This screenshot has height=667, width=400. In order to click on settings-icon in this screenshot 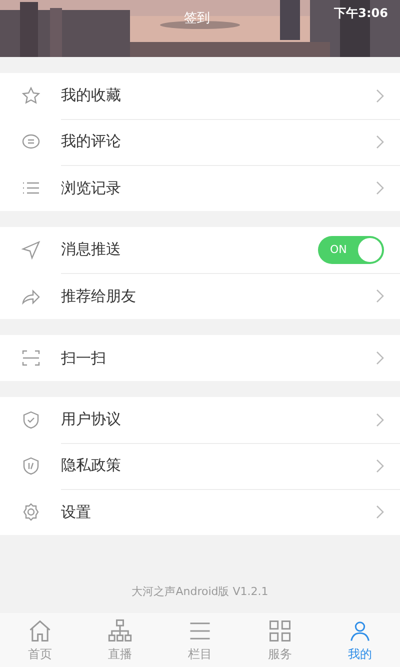, I will do `click(31, 512)`.